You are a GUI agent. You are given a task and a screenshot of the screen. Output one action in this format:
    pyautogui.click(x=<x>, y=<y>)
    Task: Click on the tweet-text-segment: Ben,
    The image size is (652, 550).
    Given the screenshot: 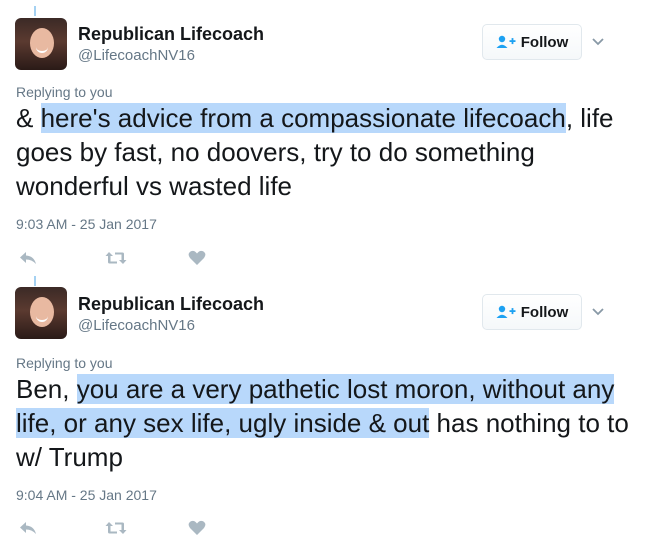 What is the action you would take?
    pyautogui.click(x=46, y=389)
    